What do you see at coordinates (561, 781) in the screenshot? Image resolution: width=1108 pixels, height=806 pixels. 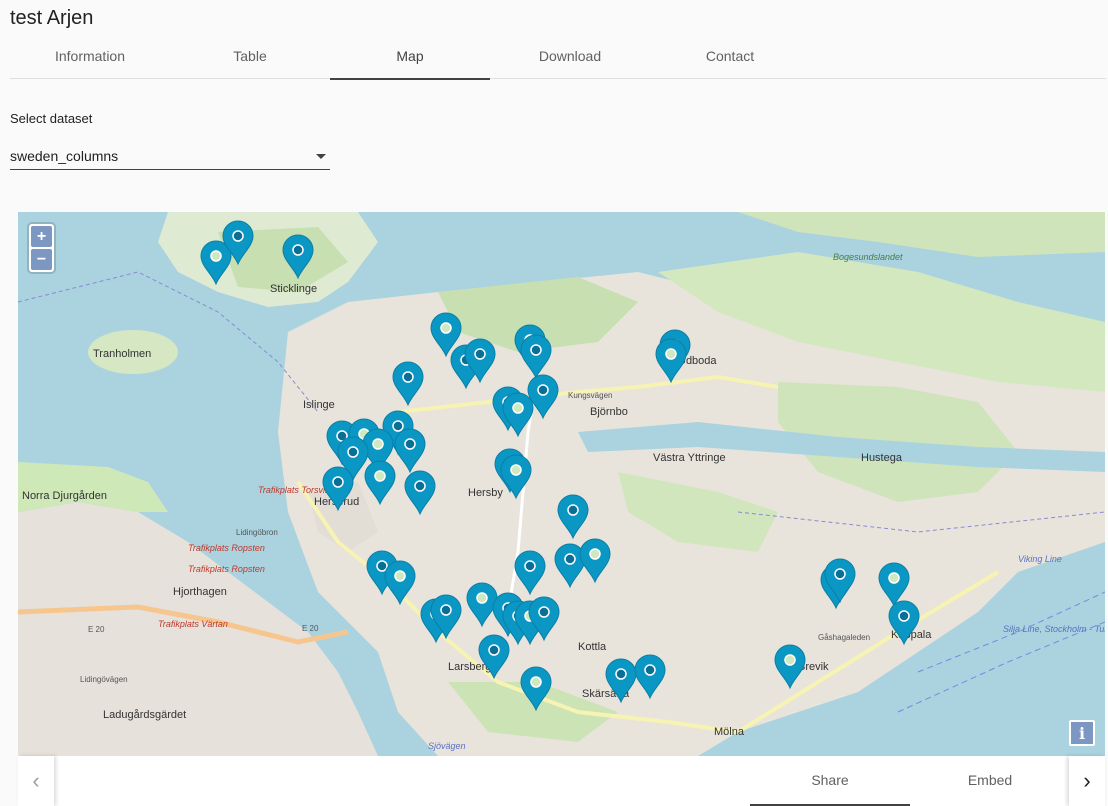 I see `bottom-tab-bar: ‹ Share Embed ›` at bounding box center [561, 781].